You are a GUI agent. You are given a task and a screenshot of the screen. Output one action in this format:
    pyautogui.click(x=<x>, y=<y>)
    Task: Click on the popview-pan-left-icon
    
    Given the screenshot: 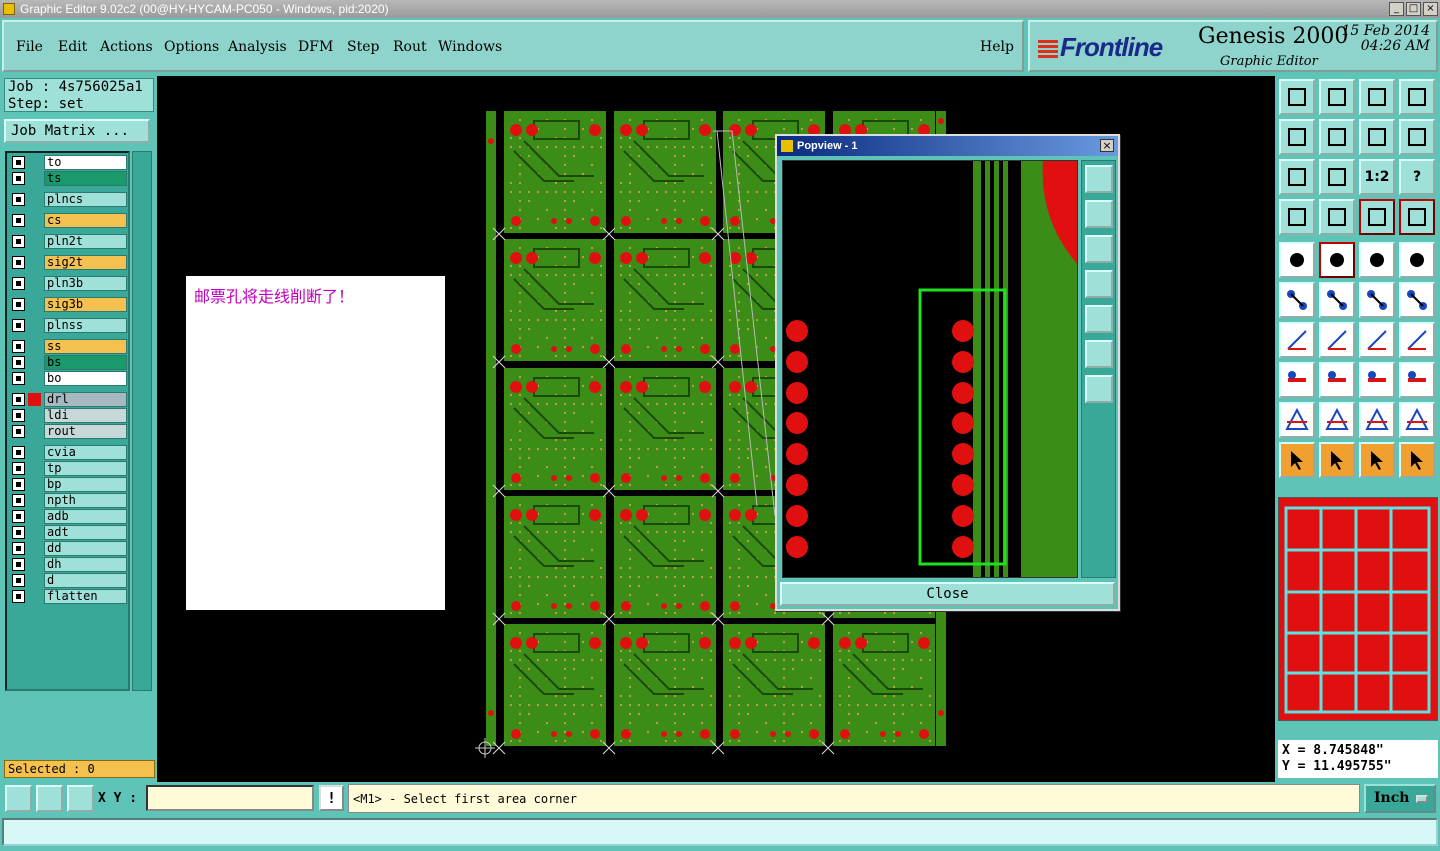 What is the action you would take?
    pyautogui.click(x=1099, y=284)
    